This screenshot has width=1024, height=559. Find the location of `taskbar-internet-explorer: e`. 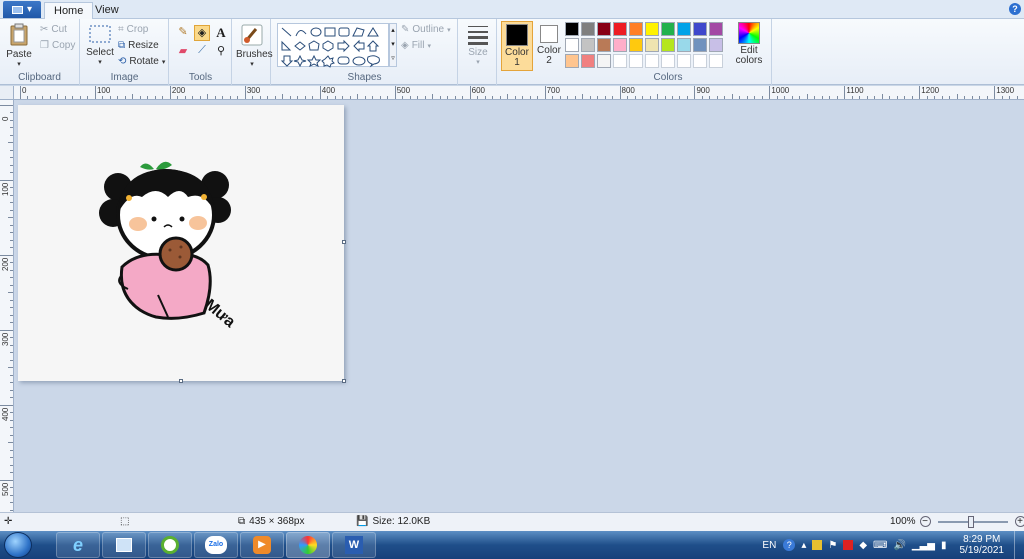

taskbar-internet-explorer: e is located at coordinates (78, 545).